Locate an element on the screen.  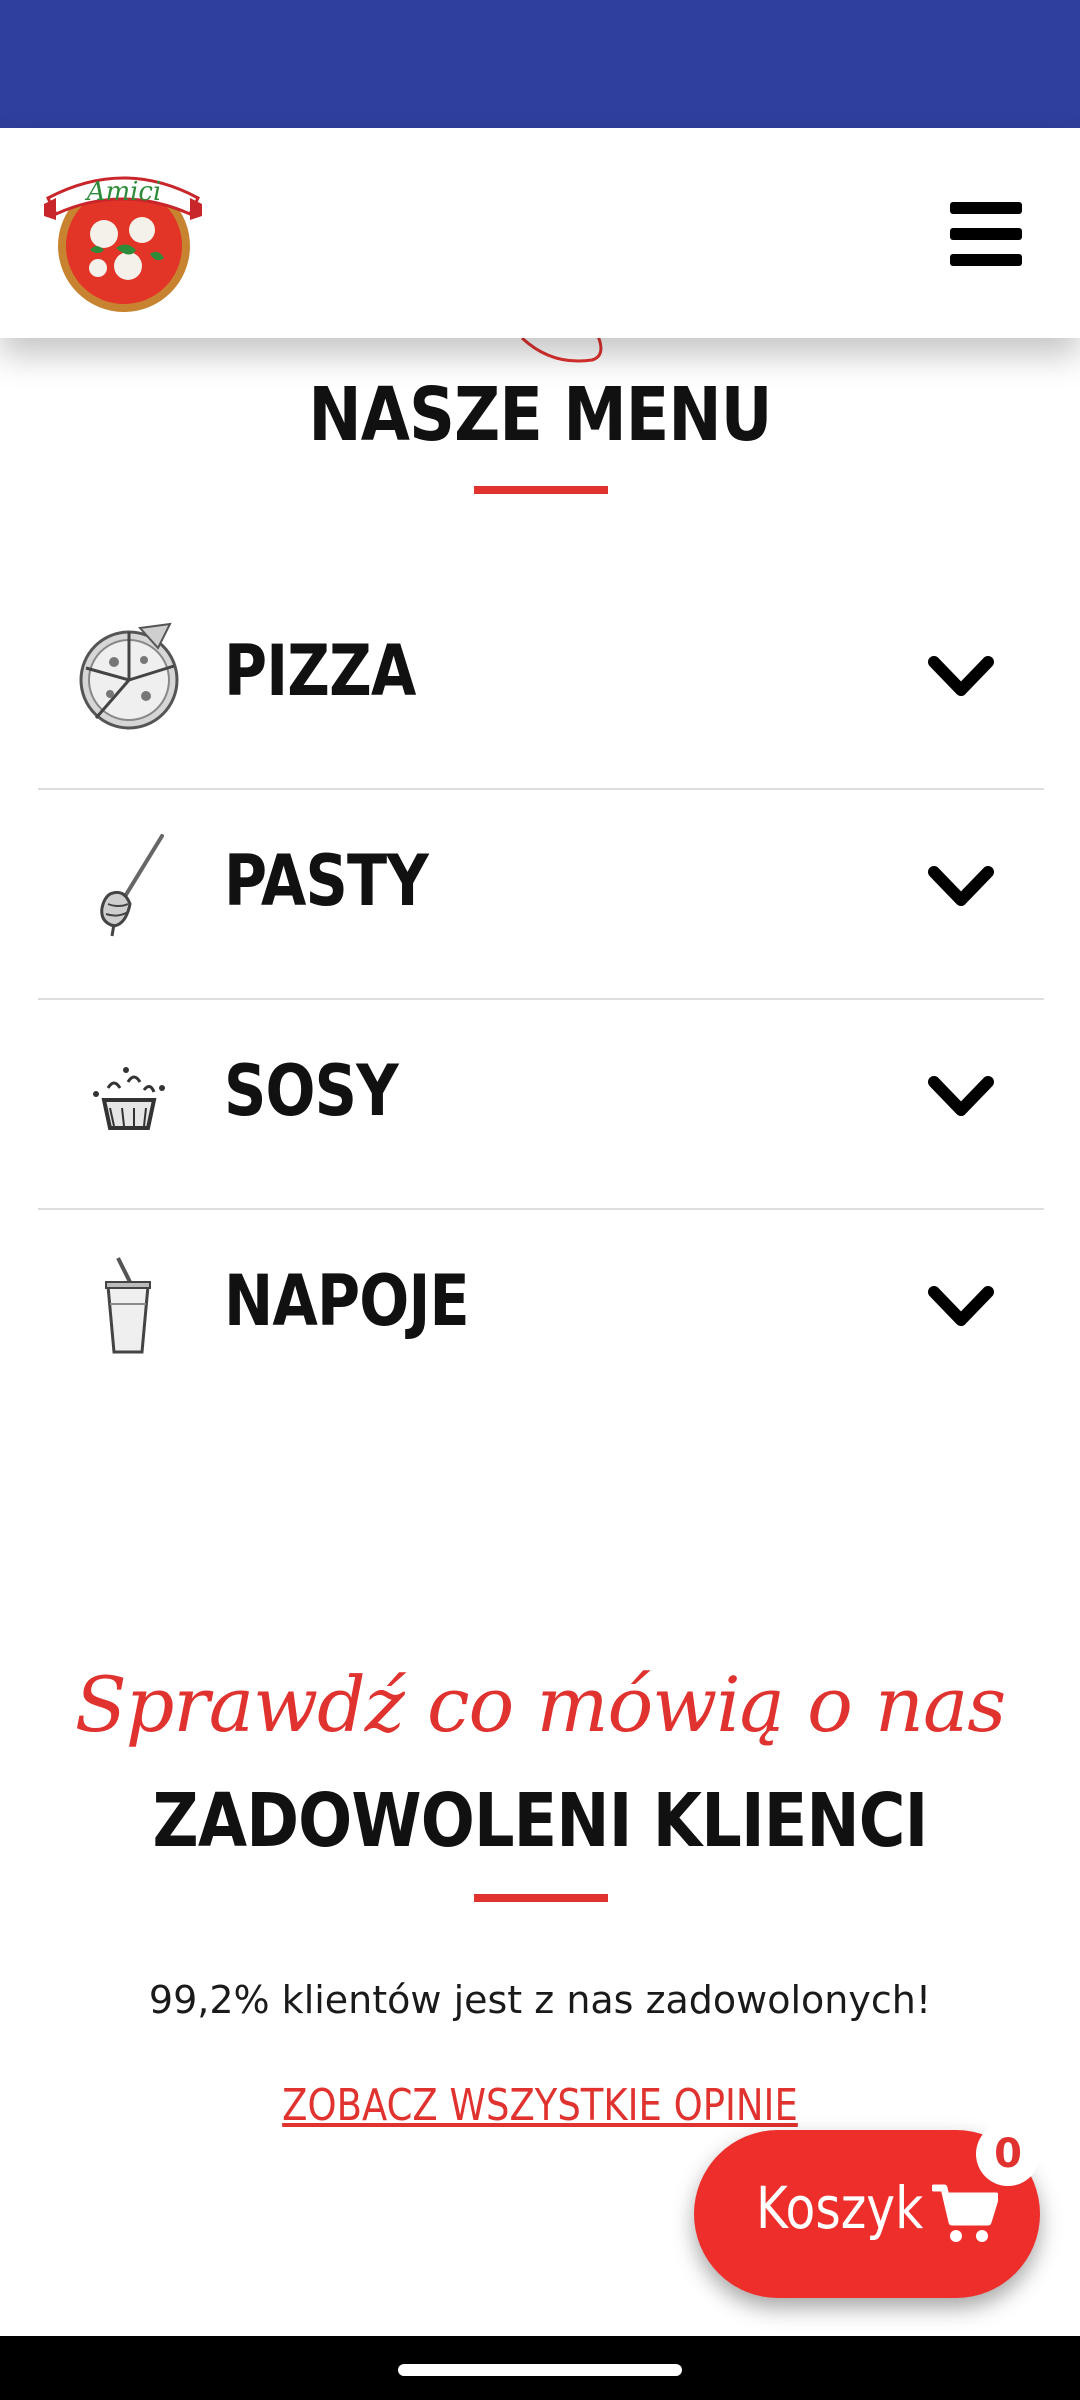
menu-category-pasty: PASTY is located at coordinates (541, 895).